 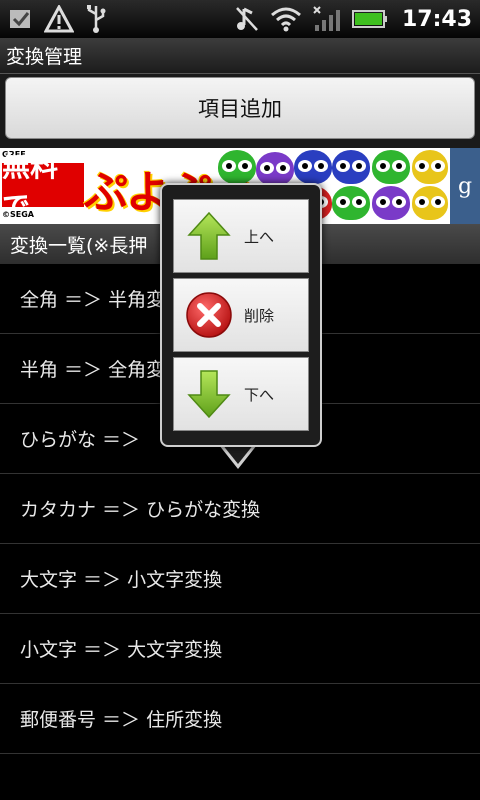 What do you see at coordinates (327, 19) in the screenshot?
I see `signal-icon` at bounding box center [327, 19].